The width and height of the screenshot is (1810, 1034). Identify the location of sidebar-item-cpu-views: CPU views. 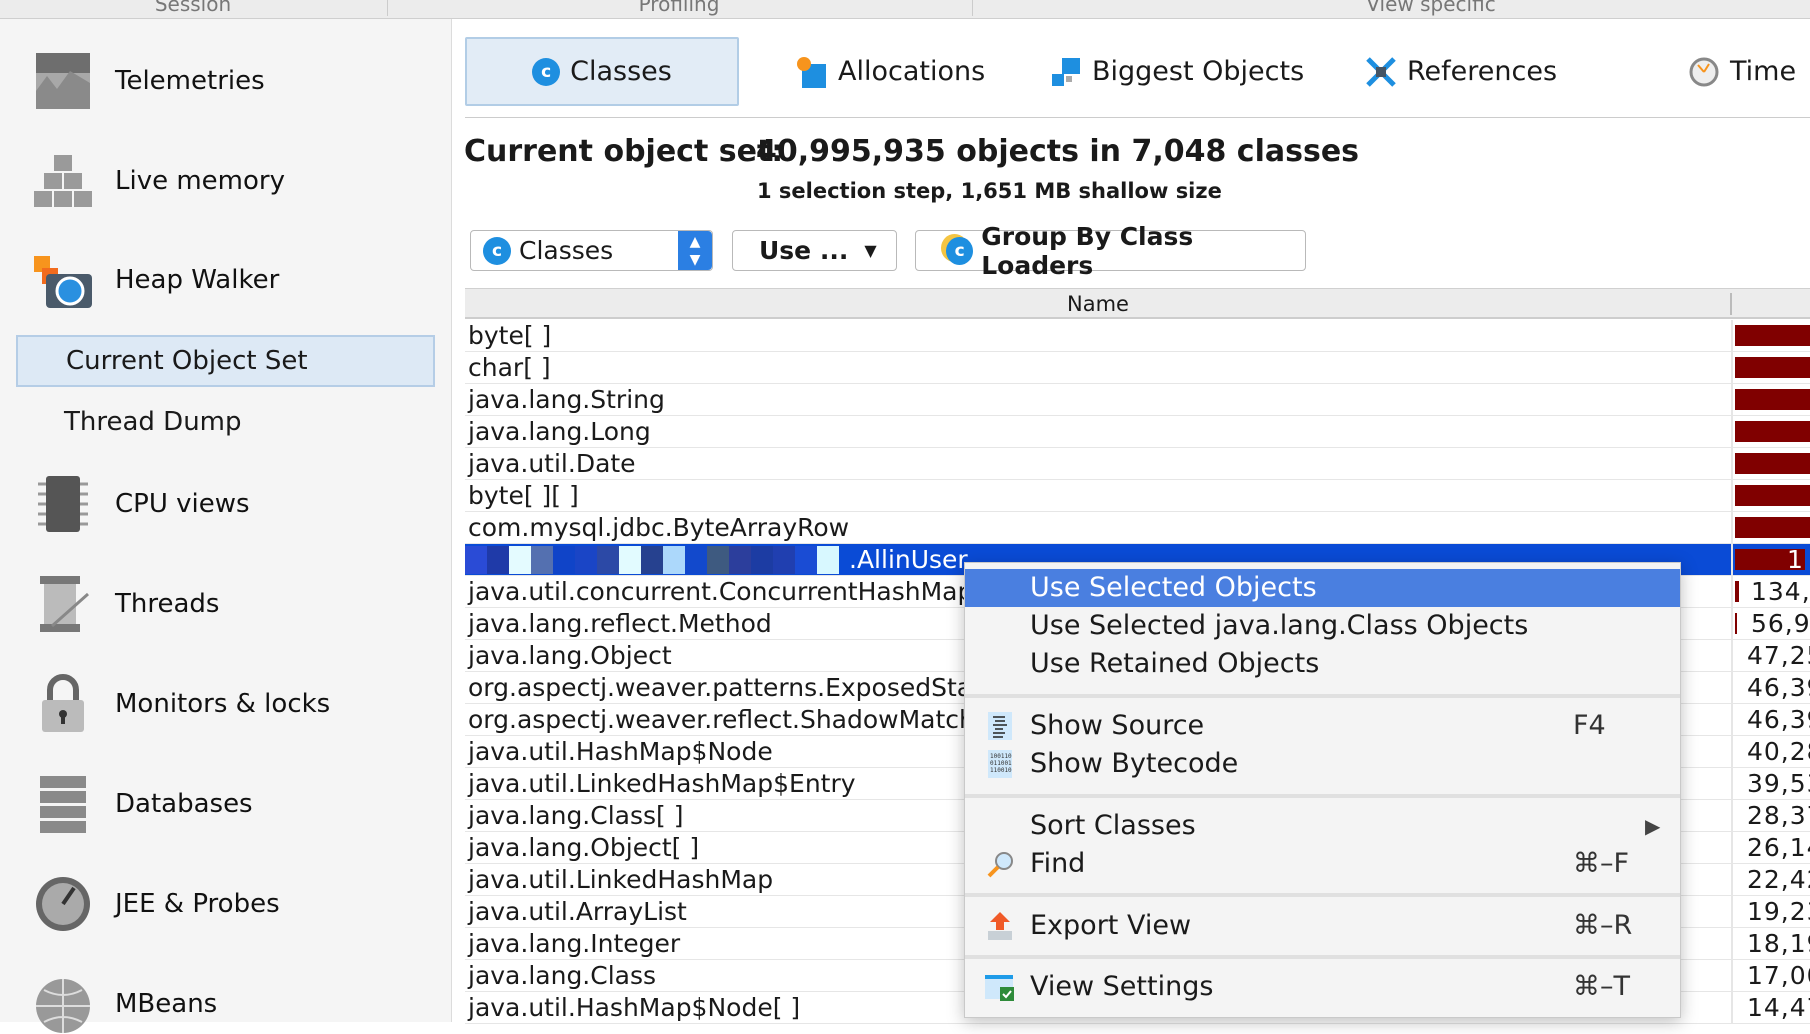
(226, 504).